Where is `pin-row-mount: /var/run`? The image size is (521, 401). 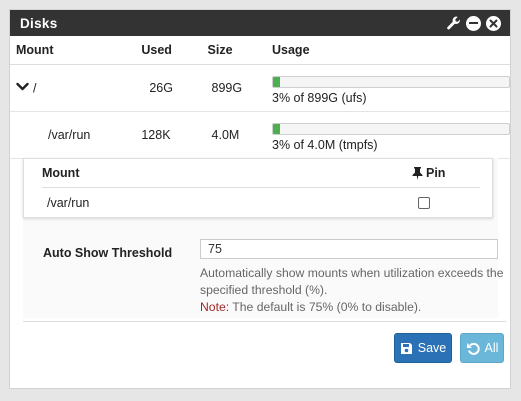
pin-row-mount: /var/run is located at coordinates (68, 203).